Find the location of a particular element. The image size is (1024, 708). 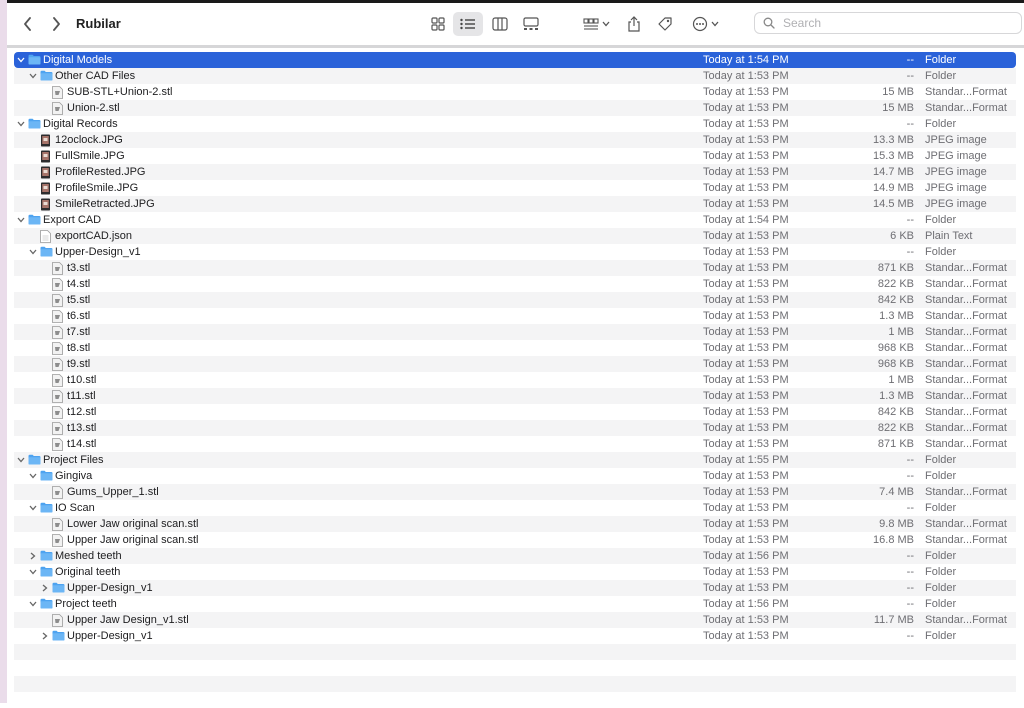

columns-icon is located at coordinates (500, 24).